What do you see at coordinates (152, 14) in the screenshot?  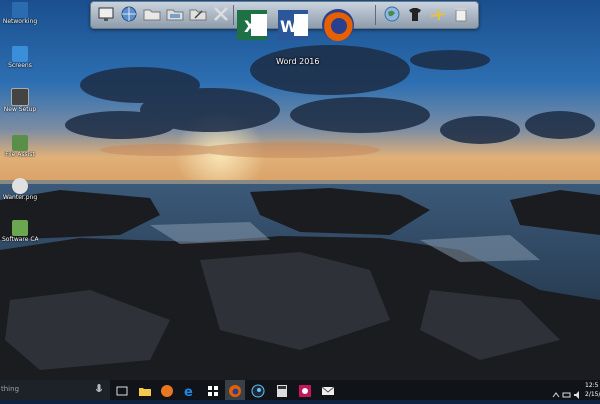 I see `folder-icon` at bounding box center [152, 14].